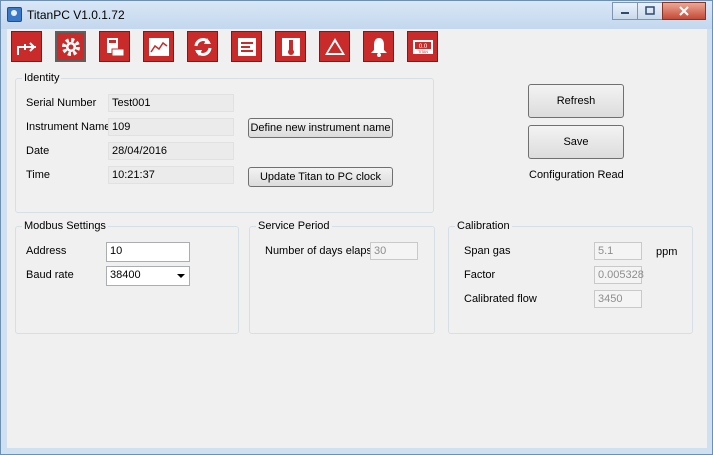 The height and width of the screenshot is (455, 713). I want to click on settings-button, so click(70, 46).